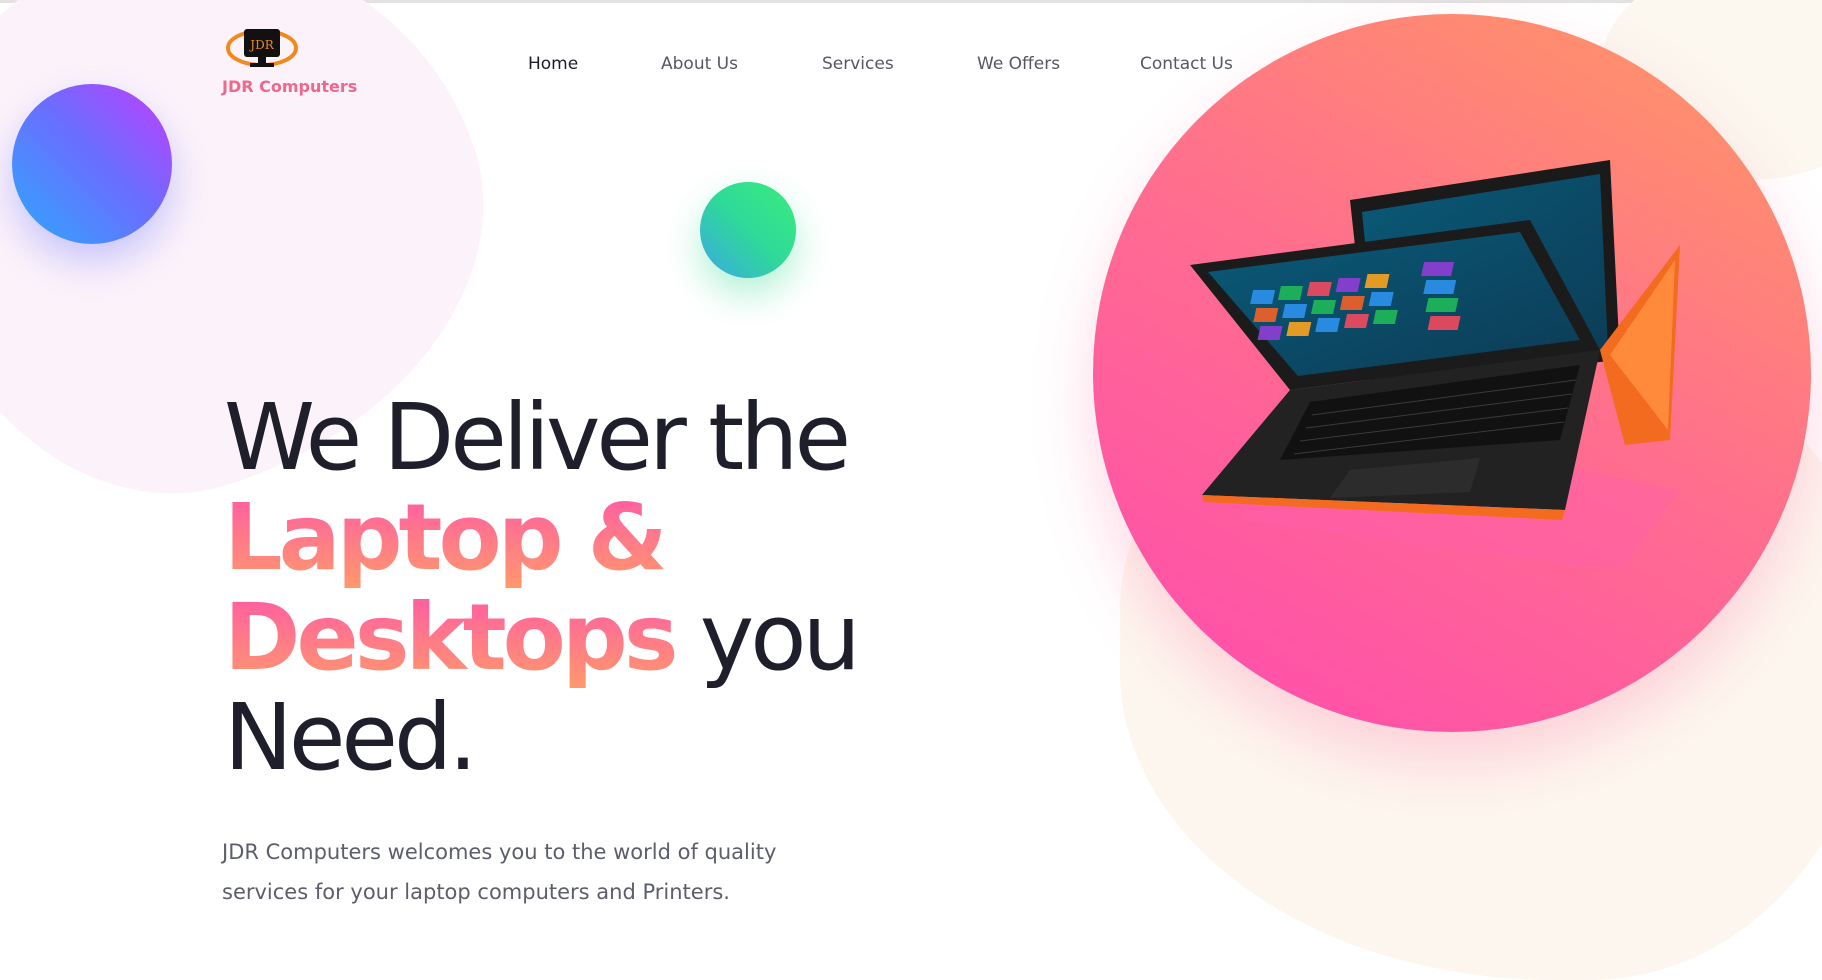 This screenshot has width=1822, height=980. Describe the element at coordinates (537, 437) in the screenshot. I see `headline-line-1: We Deliver the` at that location.